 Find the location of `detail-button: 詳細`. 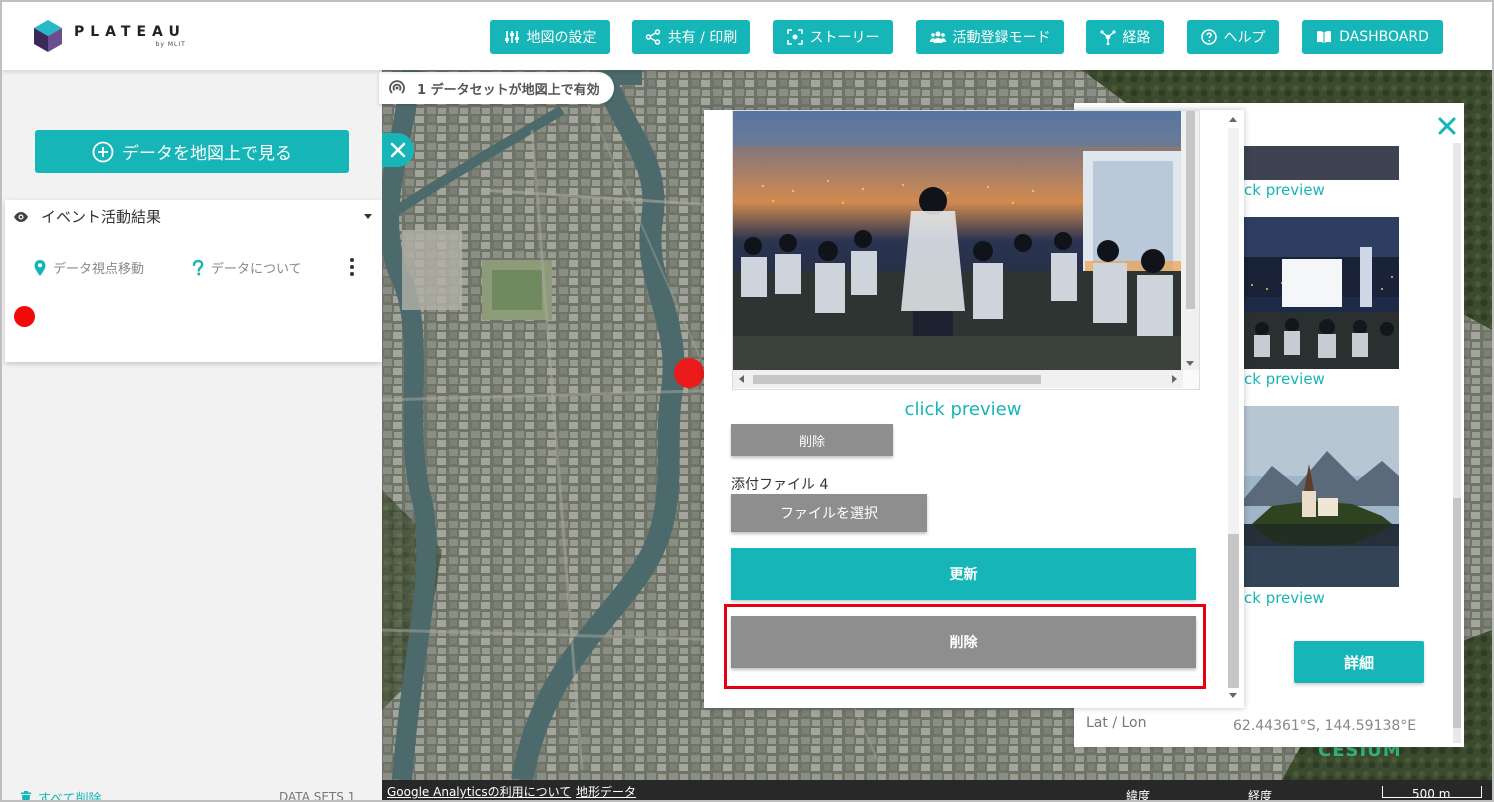

detail-button: 詳細 is located at coordinates (1359, 662).